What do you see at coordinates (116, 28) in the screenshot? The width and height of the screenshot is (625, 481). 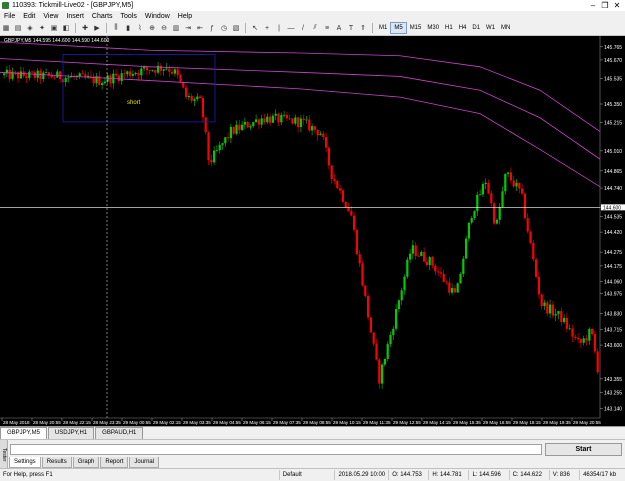 I see `bar-chart-icon: ⫼` at bounding box center [116, 28].